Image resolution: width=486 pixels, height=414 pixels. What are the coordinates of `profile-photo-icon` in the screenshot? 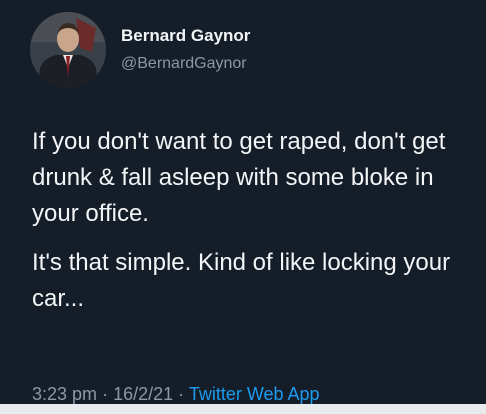 It's located at (68, 50).